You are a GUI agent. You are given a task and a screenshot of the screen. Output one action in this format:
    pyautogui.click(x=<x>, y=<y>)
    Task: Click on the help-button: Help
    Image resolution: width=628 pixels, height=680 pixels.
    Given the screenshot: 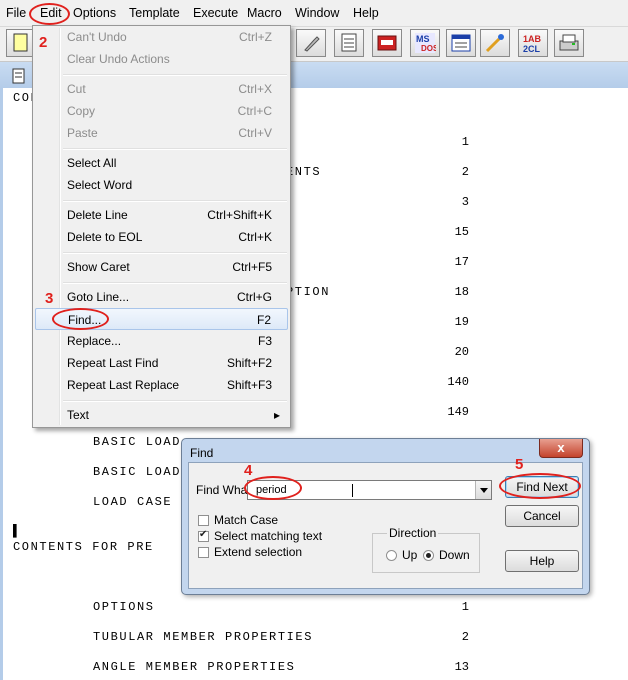 What is the action you would take?
    pyautogui.click(x=542, y=561)
    